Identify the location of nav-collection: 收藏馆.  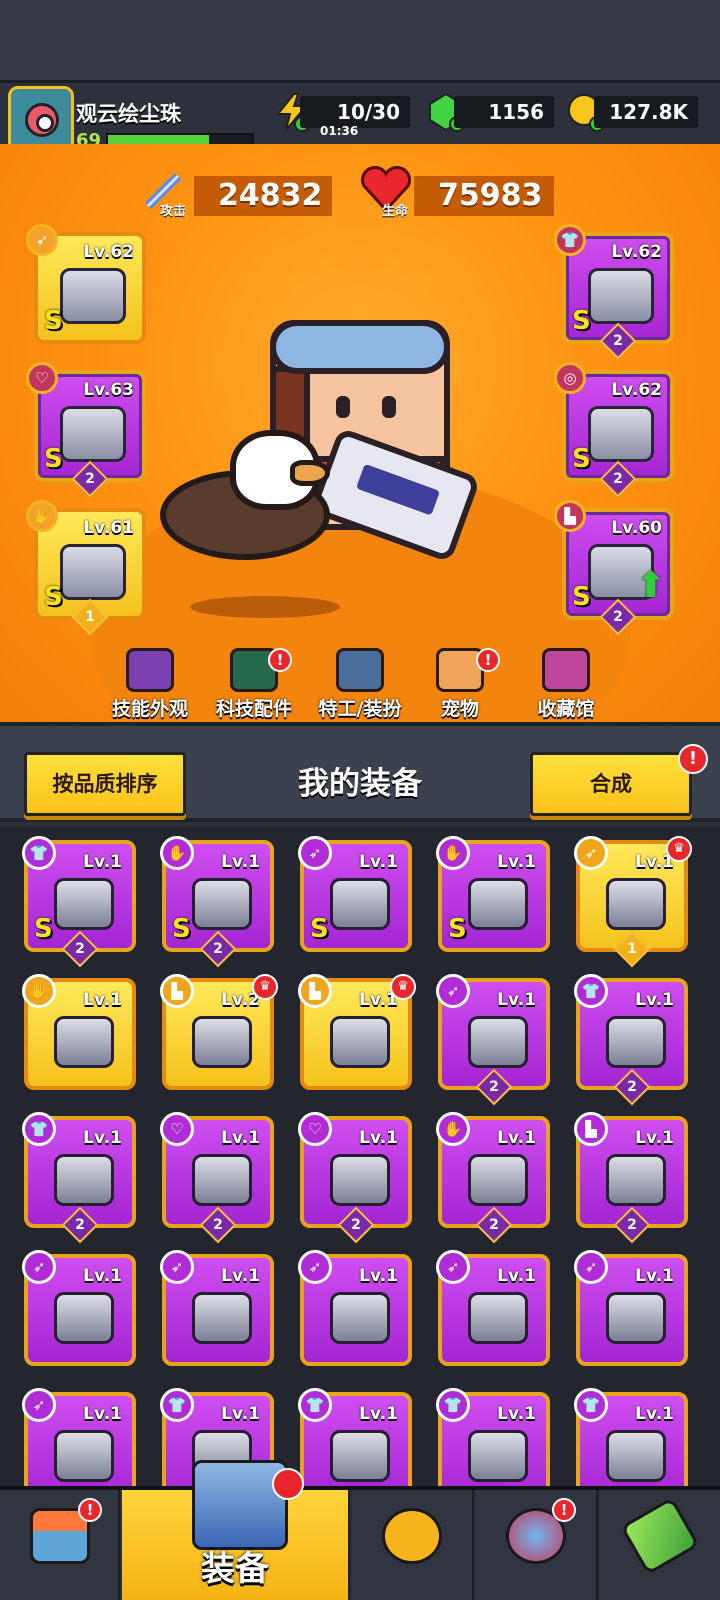
(566, 684).